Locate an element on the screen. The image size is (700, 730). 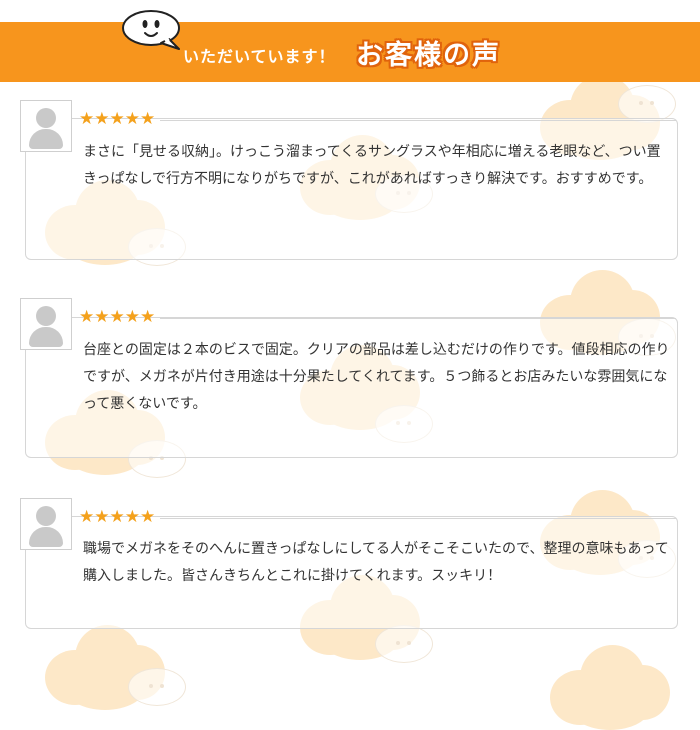
section-header: いただいています！ お客様の声 is located at coordinates (350, 52).